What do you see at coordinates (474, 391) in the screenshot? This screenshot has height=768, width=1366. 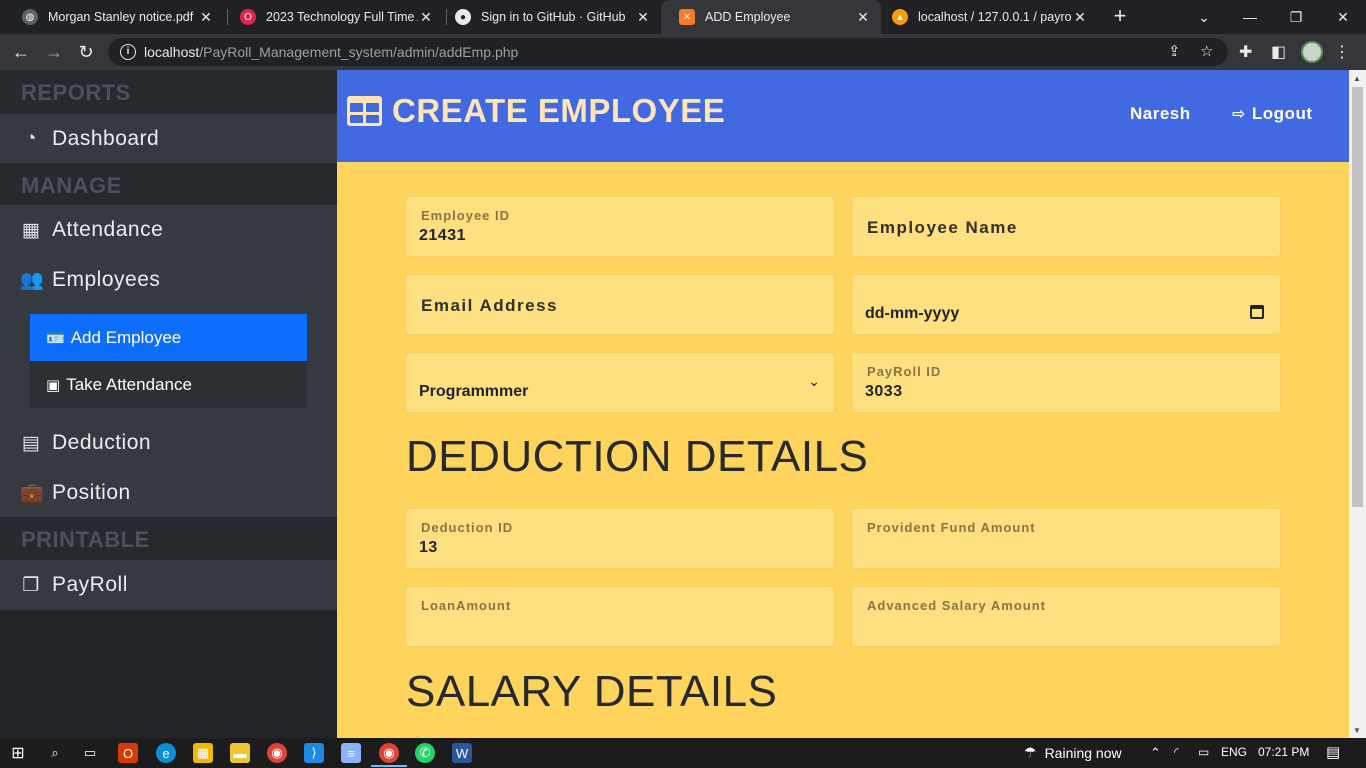 I see `select-value: Programmmer` at bounding box center [474, 391].